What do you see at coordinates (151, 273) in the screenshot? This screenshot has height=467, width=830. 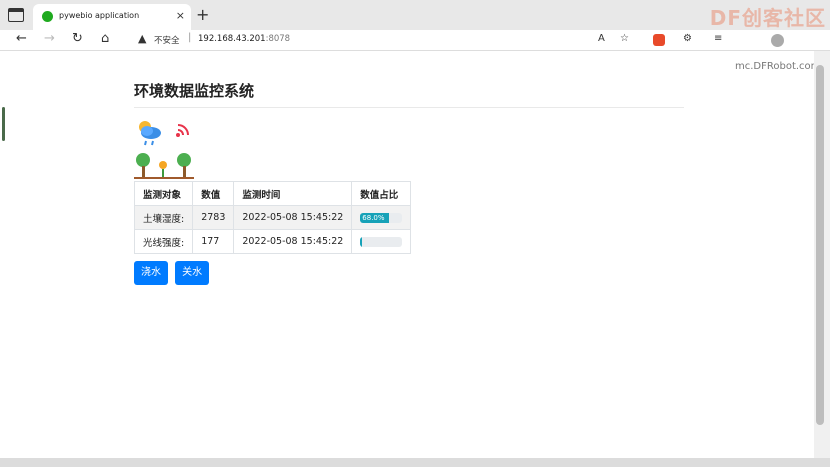 I see `water-button: 浇水` at bounding box center [151, 273].